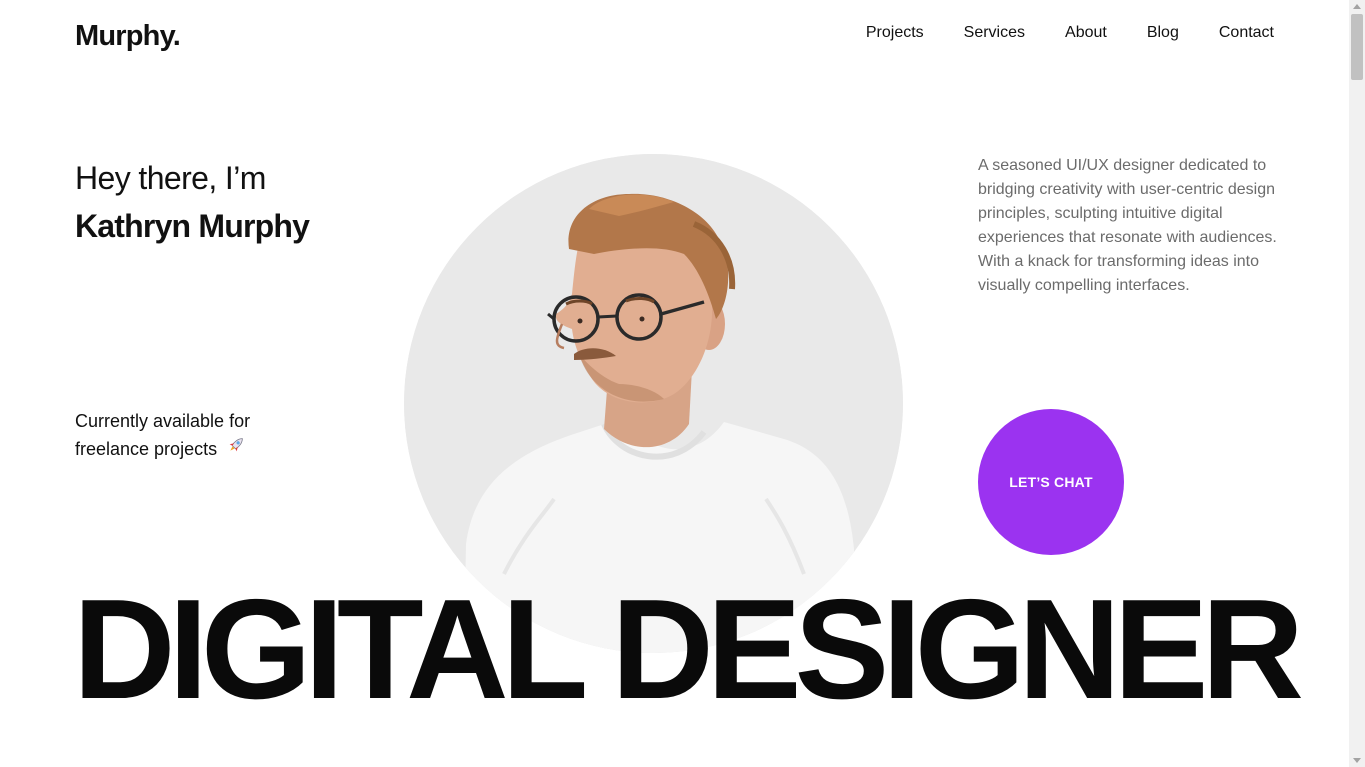 This screenshot has width=1365, height=767. I want to click on nav-contact: Contact, so click(1246, 33).